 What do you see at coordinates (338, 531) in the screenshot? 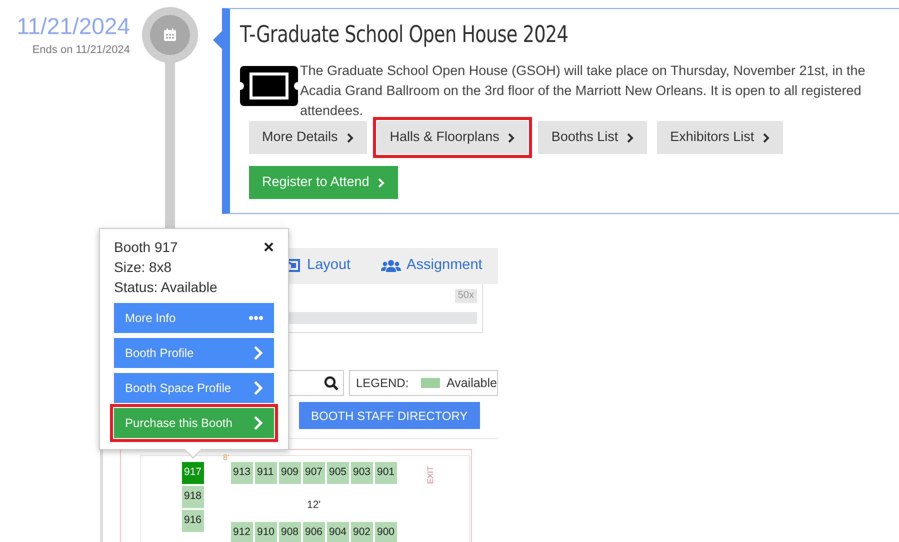
I see `booth: 904` at bounding box center [338, 531].